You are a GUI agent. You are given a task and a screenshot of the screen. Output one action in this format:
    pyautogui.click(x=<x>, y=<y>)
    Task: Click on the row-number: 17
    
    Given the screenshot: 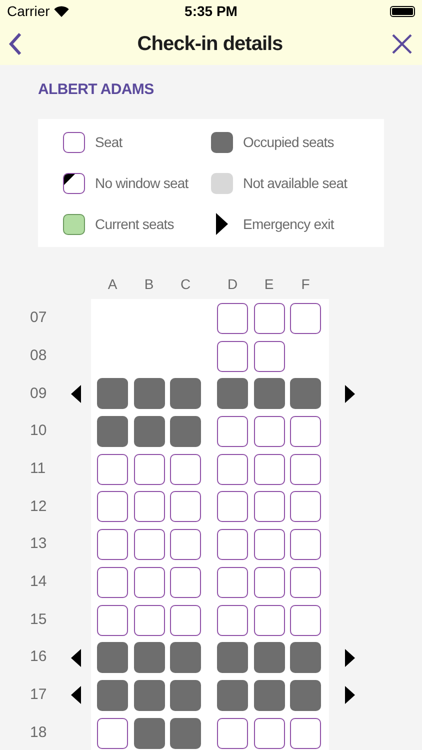 What is the action you would take?
    pyautogui.click(x=38, y=695)
    